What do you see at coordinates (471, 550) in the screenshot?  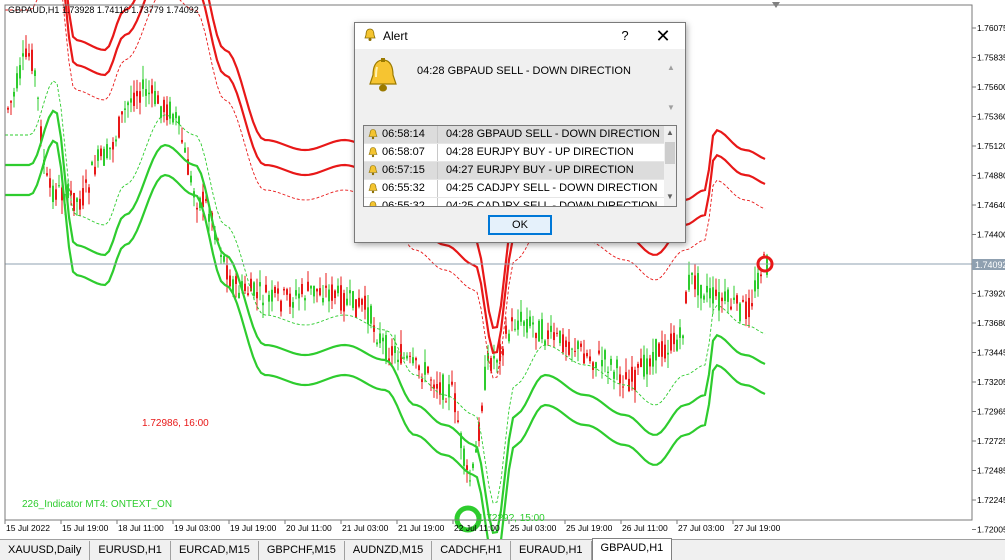 I see `tab-cadchf-h1: CADCHF,H1` at bounding box center [471, 550].